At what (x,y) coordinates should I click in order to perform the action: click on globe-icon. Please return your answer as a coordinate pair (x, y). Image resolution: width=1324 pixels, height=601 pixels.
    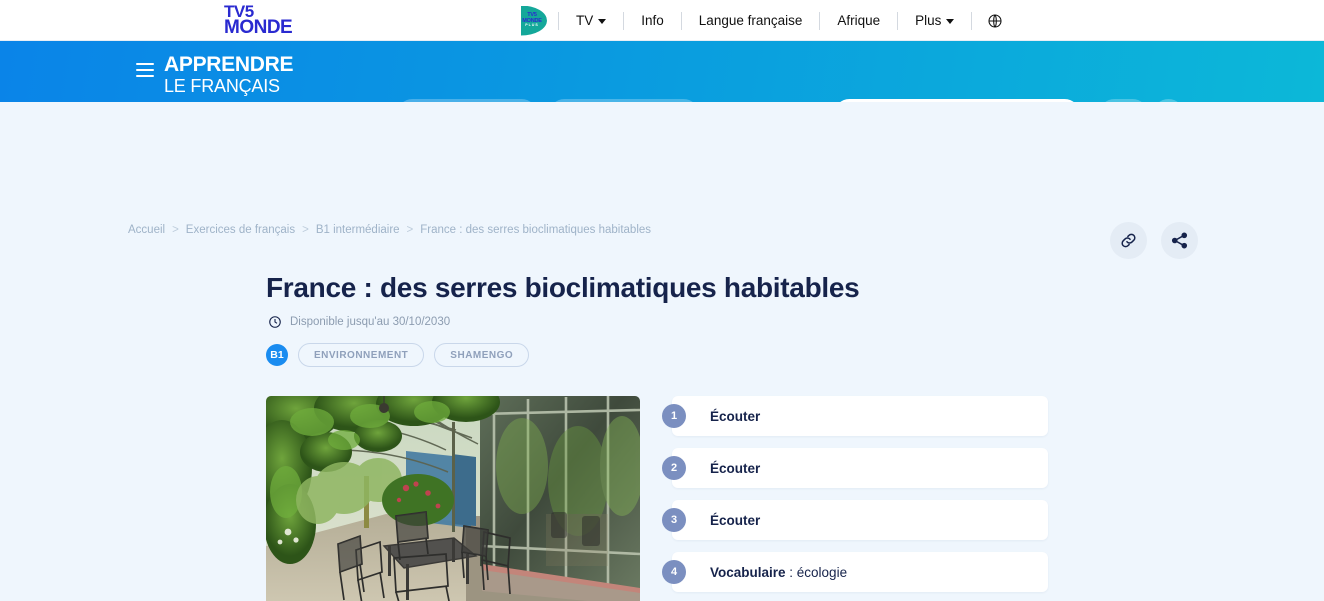
    Looking at the image, I should click on (995, 20).